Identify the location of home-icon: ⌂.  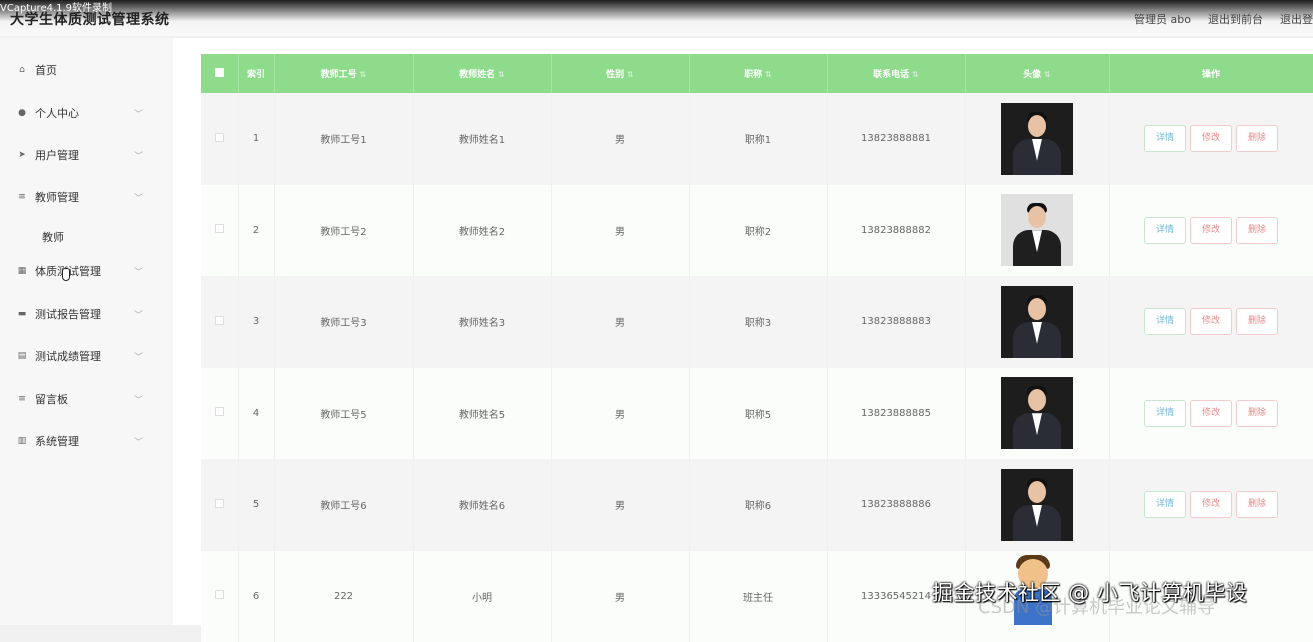
(22, 70).